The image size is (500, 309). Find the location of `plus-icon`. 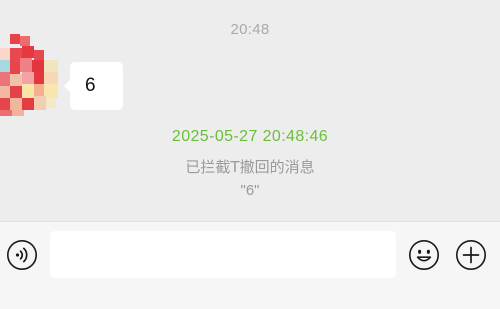

plus-icon is located at coordinates (471, 255).